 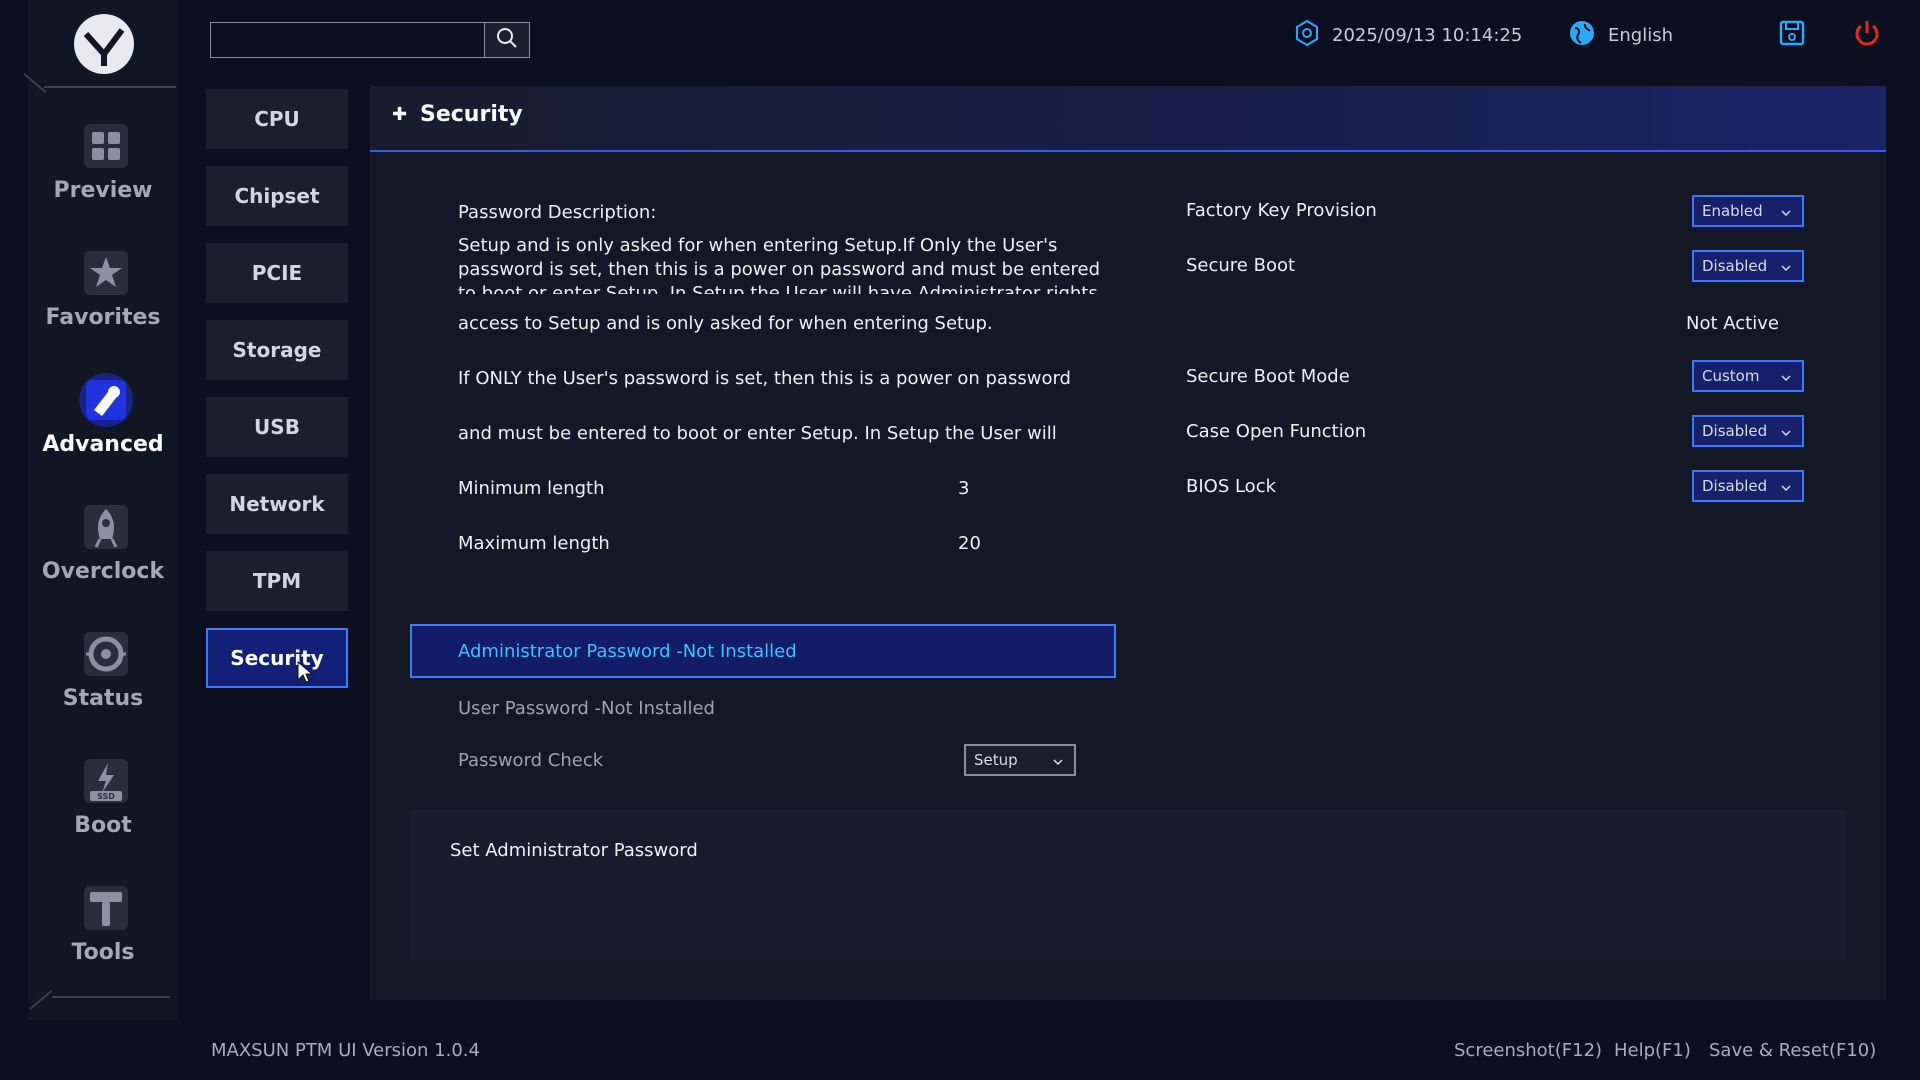 I want to click on factory-key-value: Enabled, so click(x=1732, y=211).